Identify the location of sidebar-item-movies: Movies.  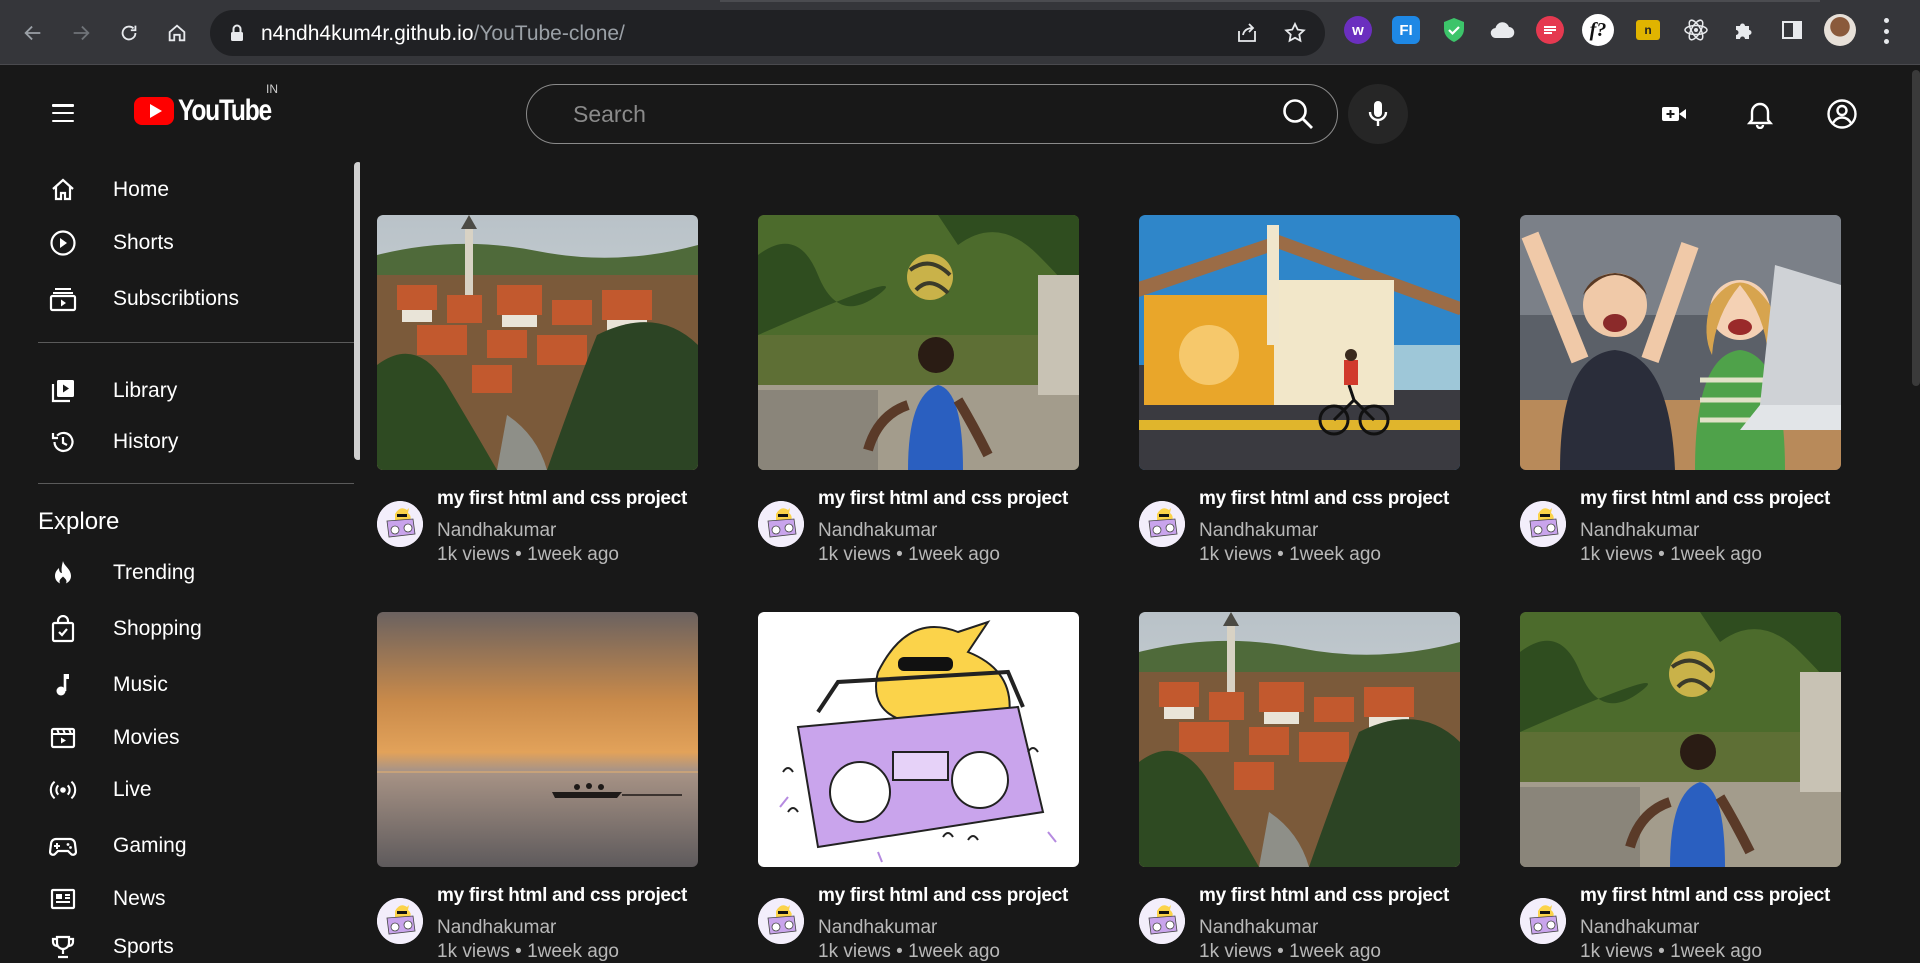
(175, 738).